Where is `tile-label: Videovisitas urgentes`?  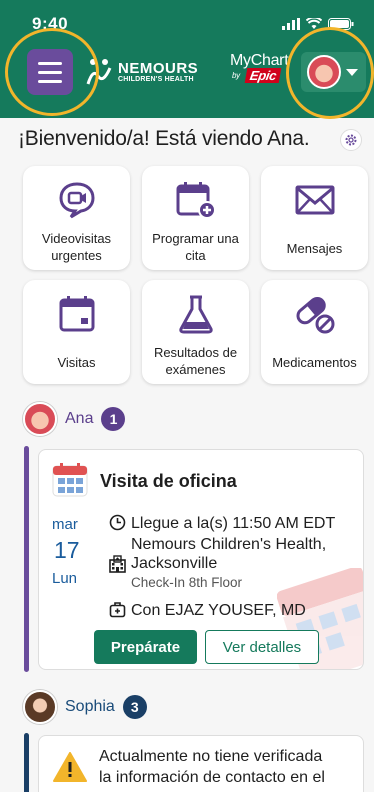
tile-label: Videovisitas urgentes is located at coordinates (76, 247).